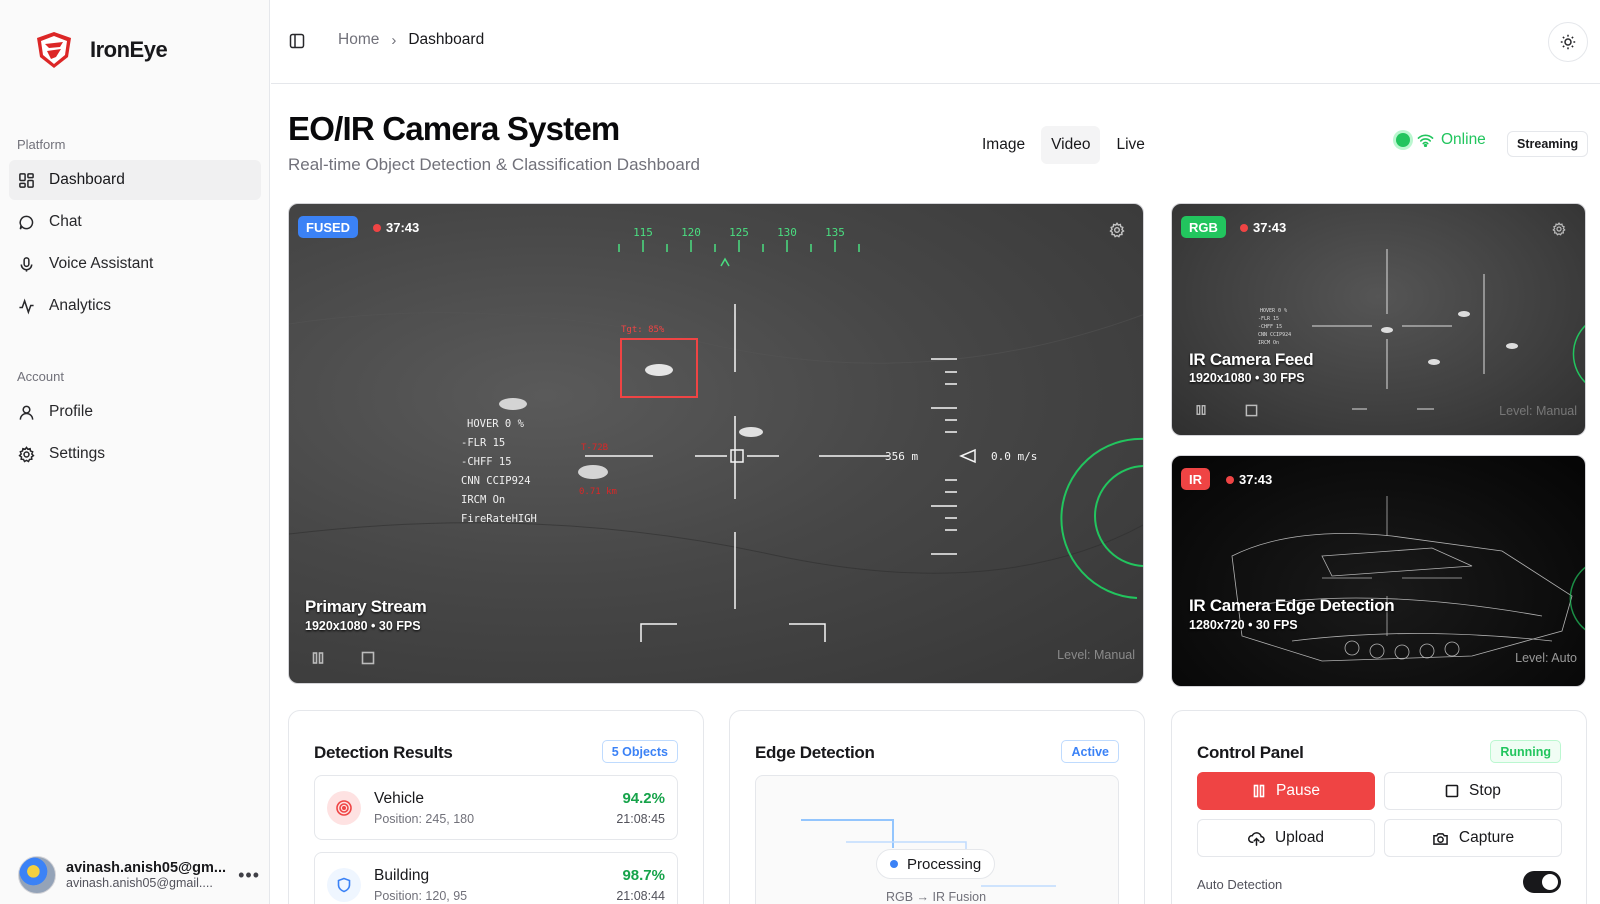  What do you see at coordinates (499, 519) in the screenshot?
I see `hud-status-line: FireRateHIGH` at bounding box center [499, 519].